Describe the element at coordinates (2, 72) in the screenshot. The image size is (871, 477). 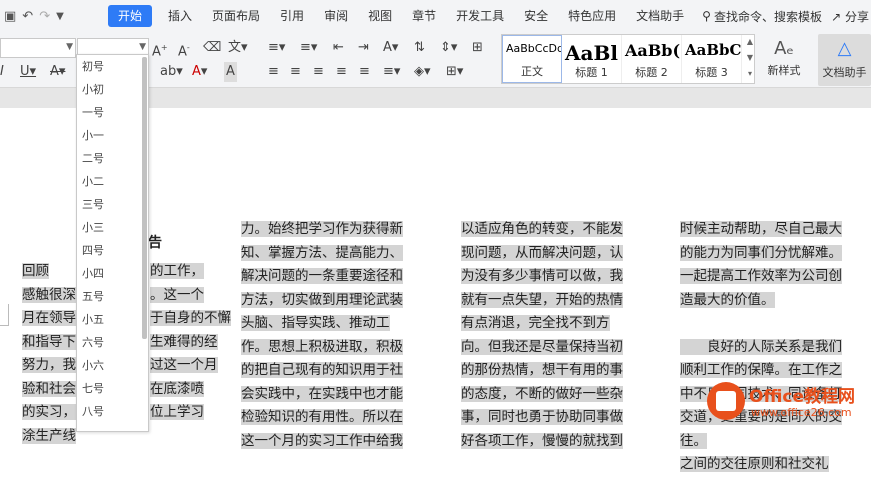
I see `italic-icon: I` at that location.